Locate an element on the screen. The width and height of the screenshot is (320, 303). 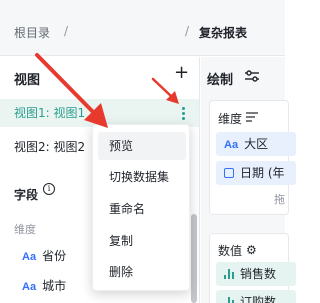
dimension-box-label: 维度 is located at coordinates (230, 119).